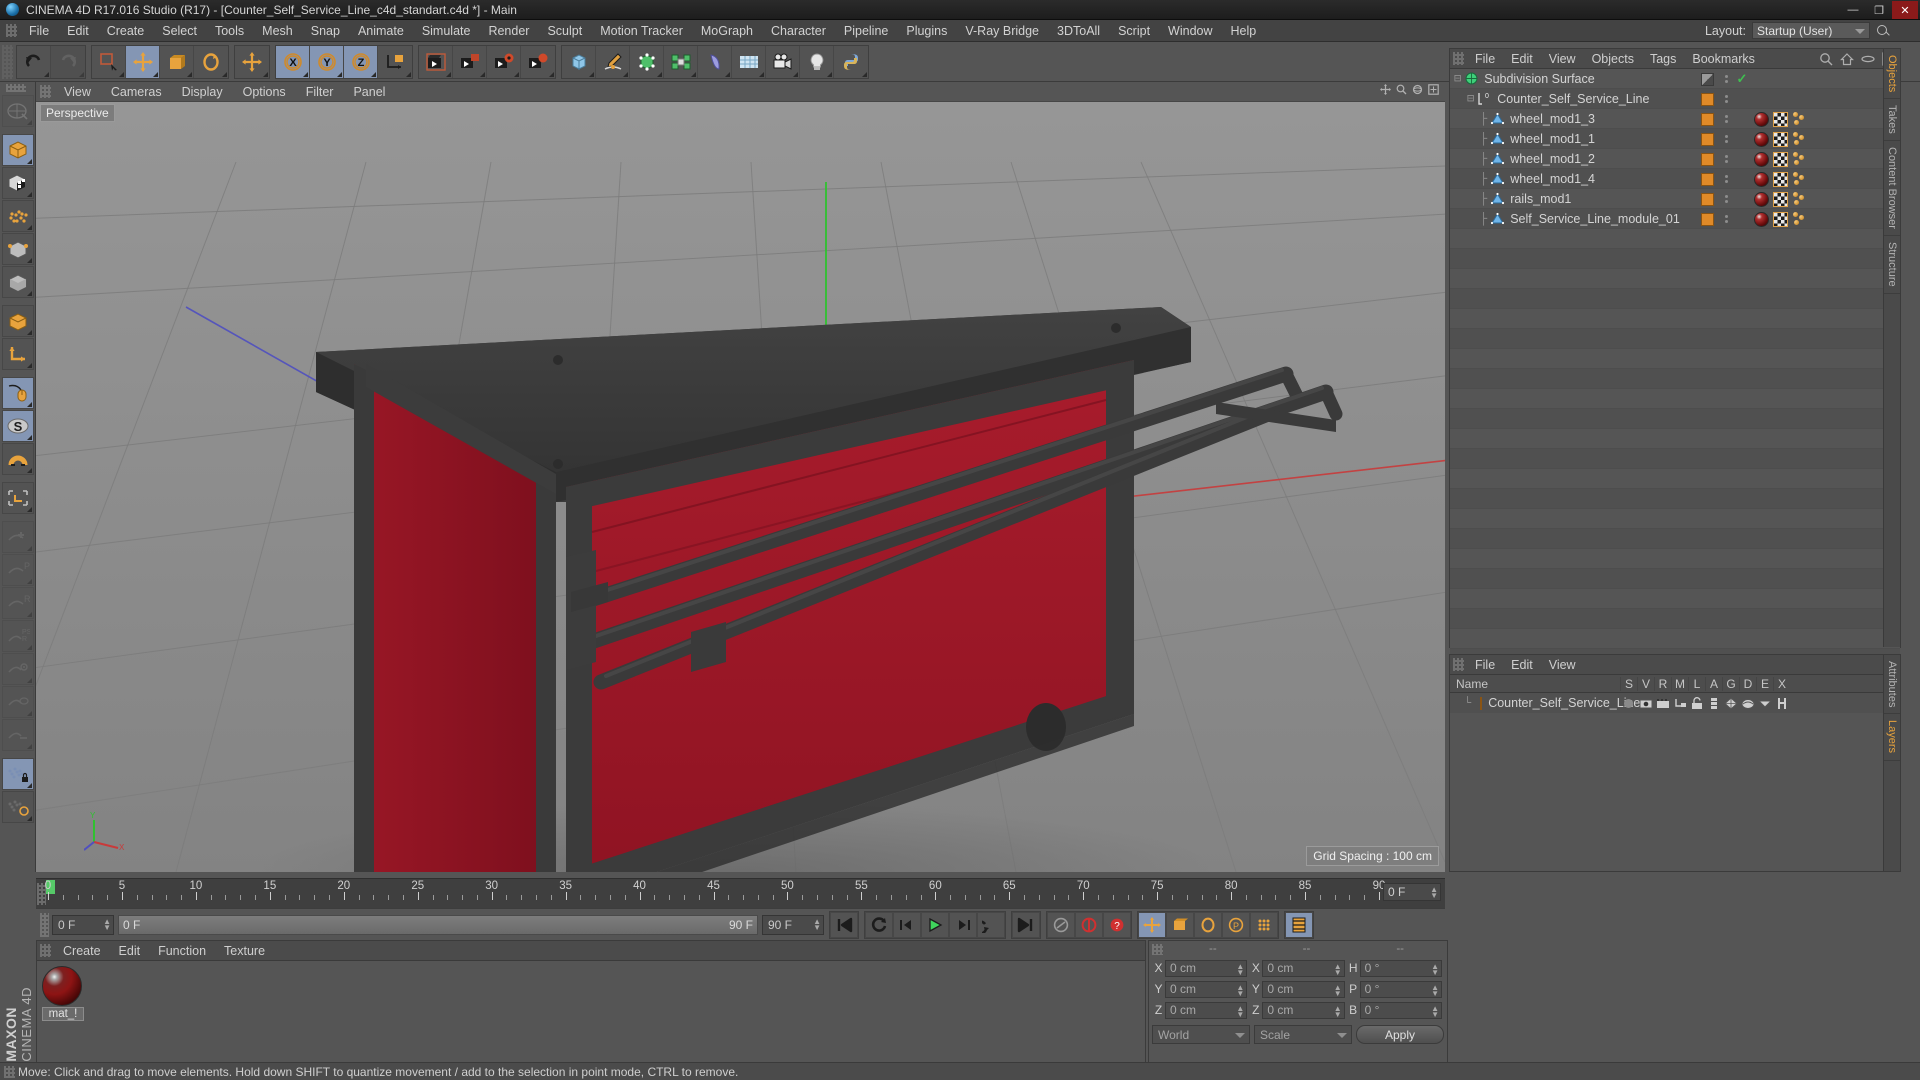 This screenshot has height=1080, width=1920. I want to click on column-v: V, so click(1645, 683).